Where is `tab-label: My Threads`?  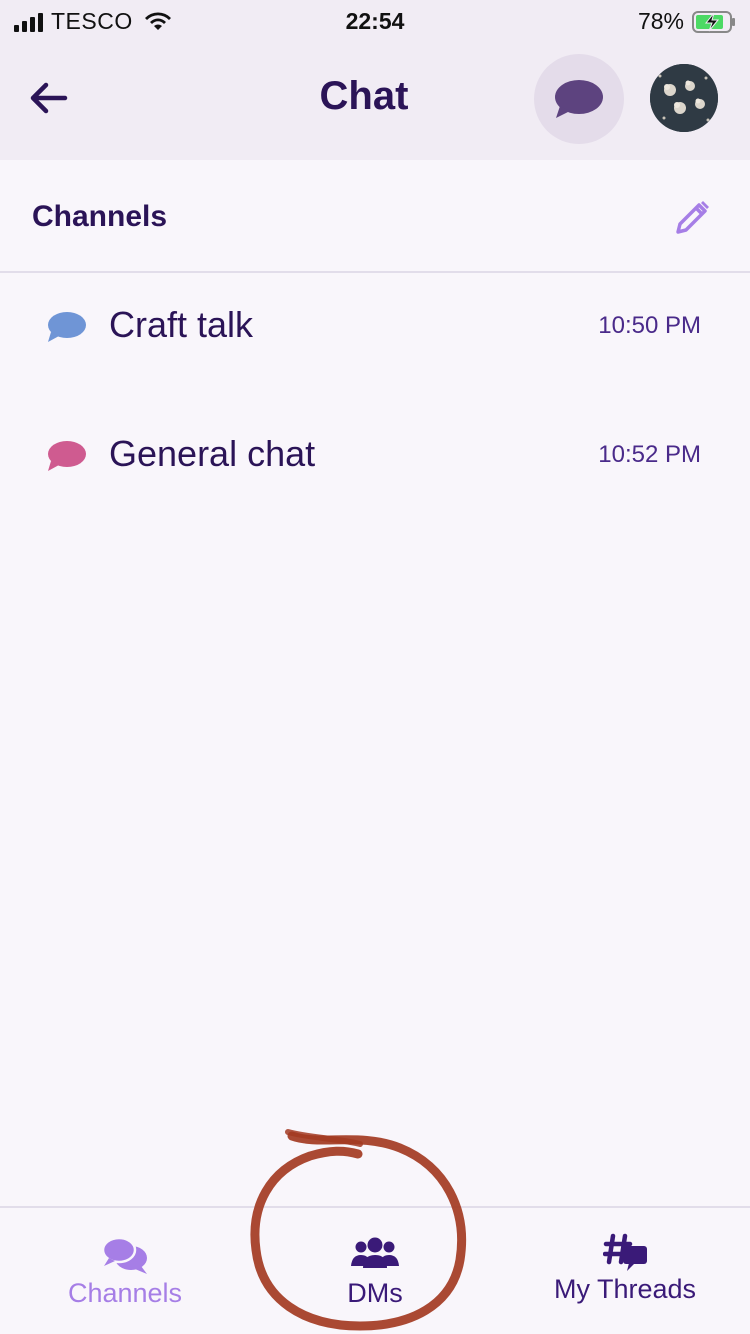 tab-label: My Threads is located at coordinates (625, 1289).